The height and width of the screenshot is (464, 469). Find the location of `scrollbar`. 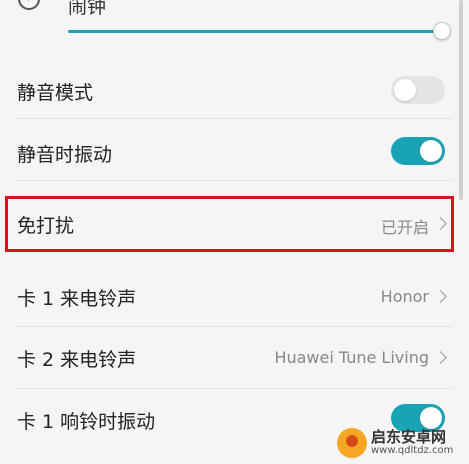

scrollbar is located at coordinates (461, 100).